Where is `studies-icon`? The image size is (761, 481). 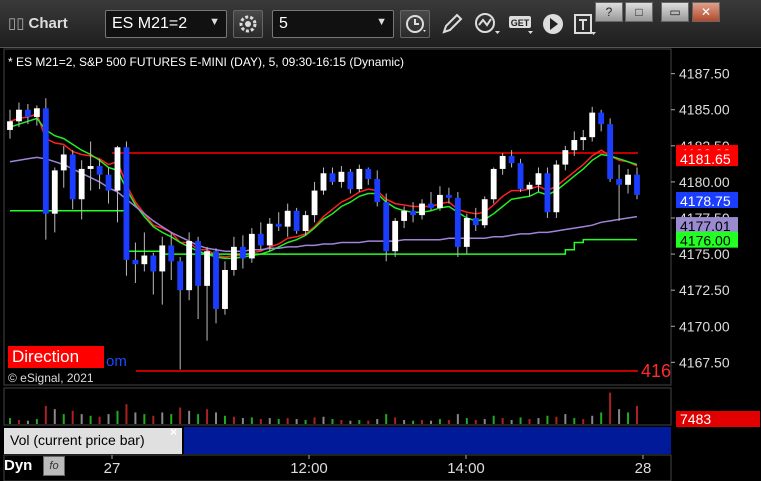 studies-icon is located at coordinates (487, 23).